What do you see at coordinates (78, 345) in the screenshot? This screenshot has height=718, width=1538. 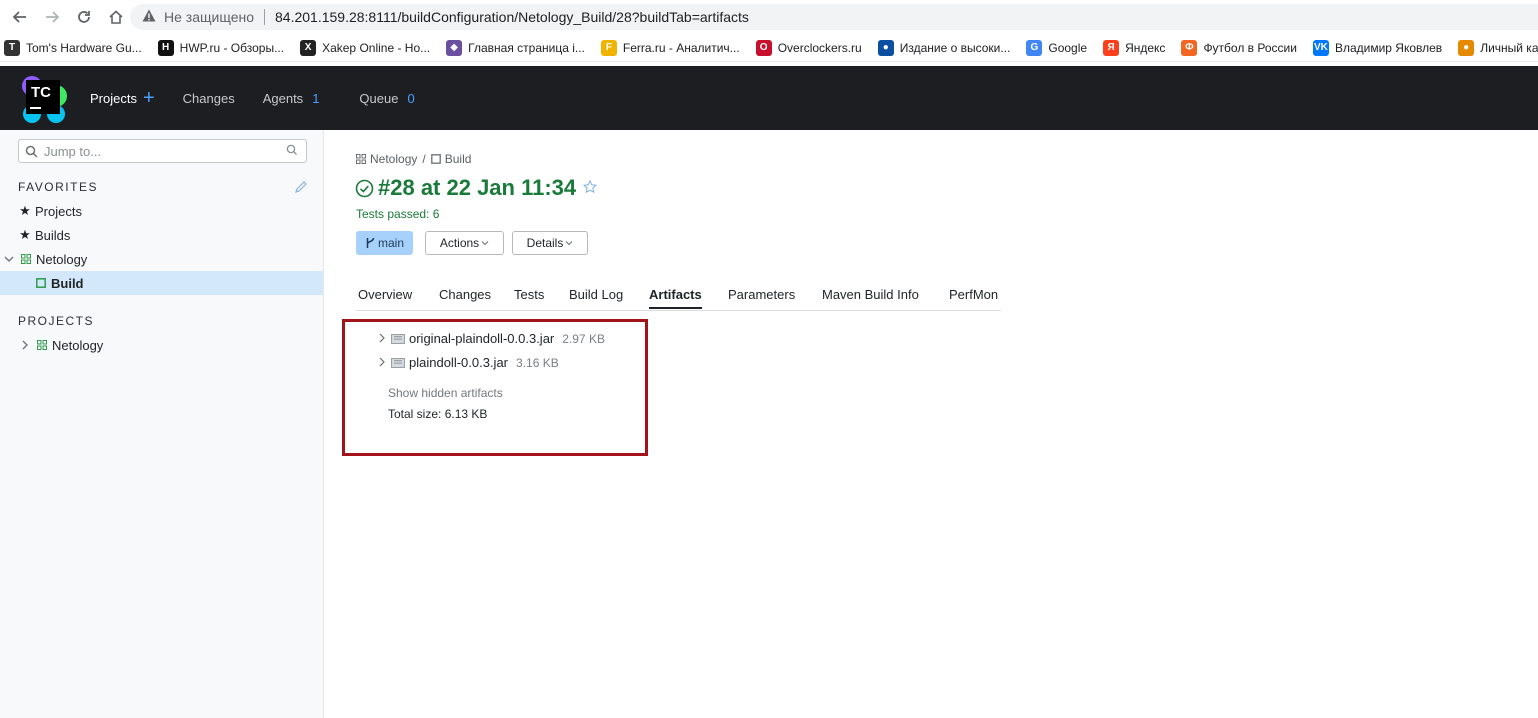 I see `projects-netology-label: Netology` at bounding box center [78, 345].